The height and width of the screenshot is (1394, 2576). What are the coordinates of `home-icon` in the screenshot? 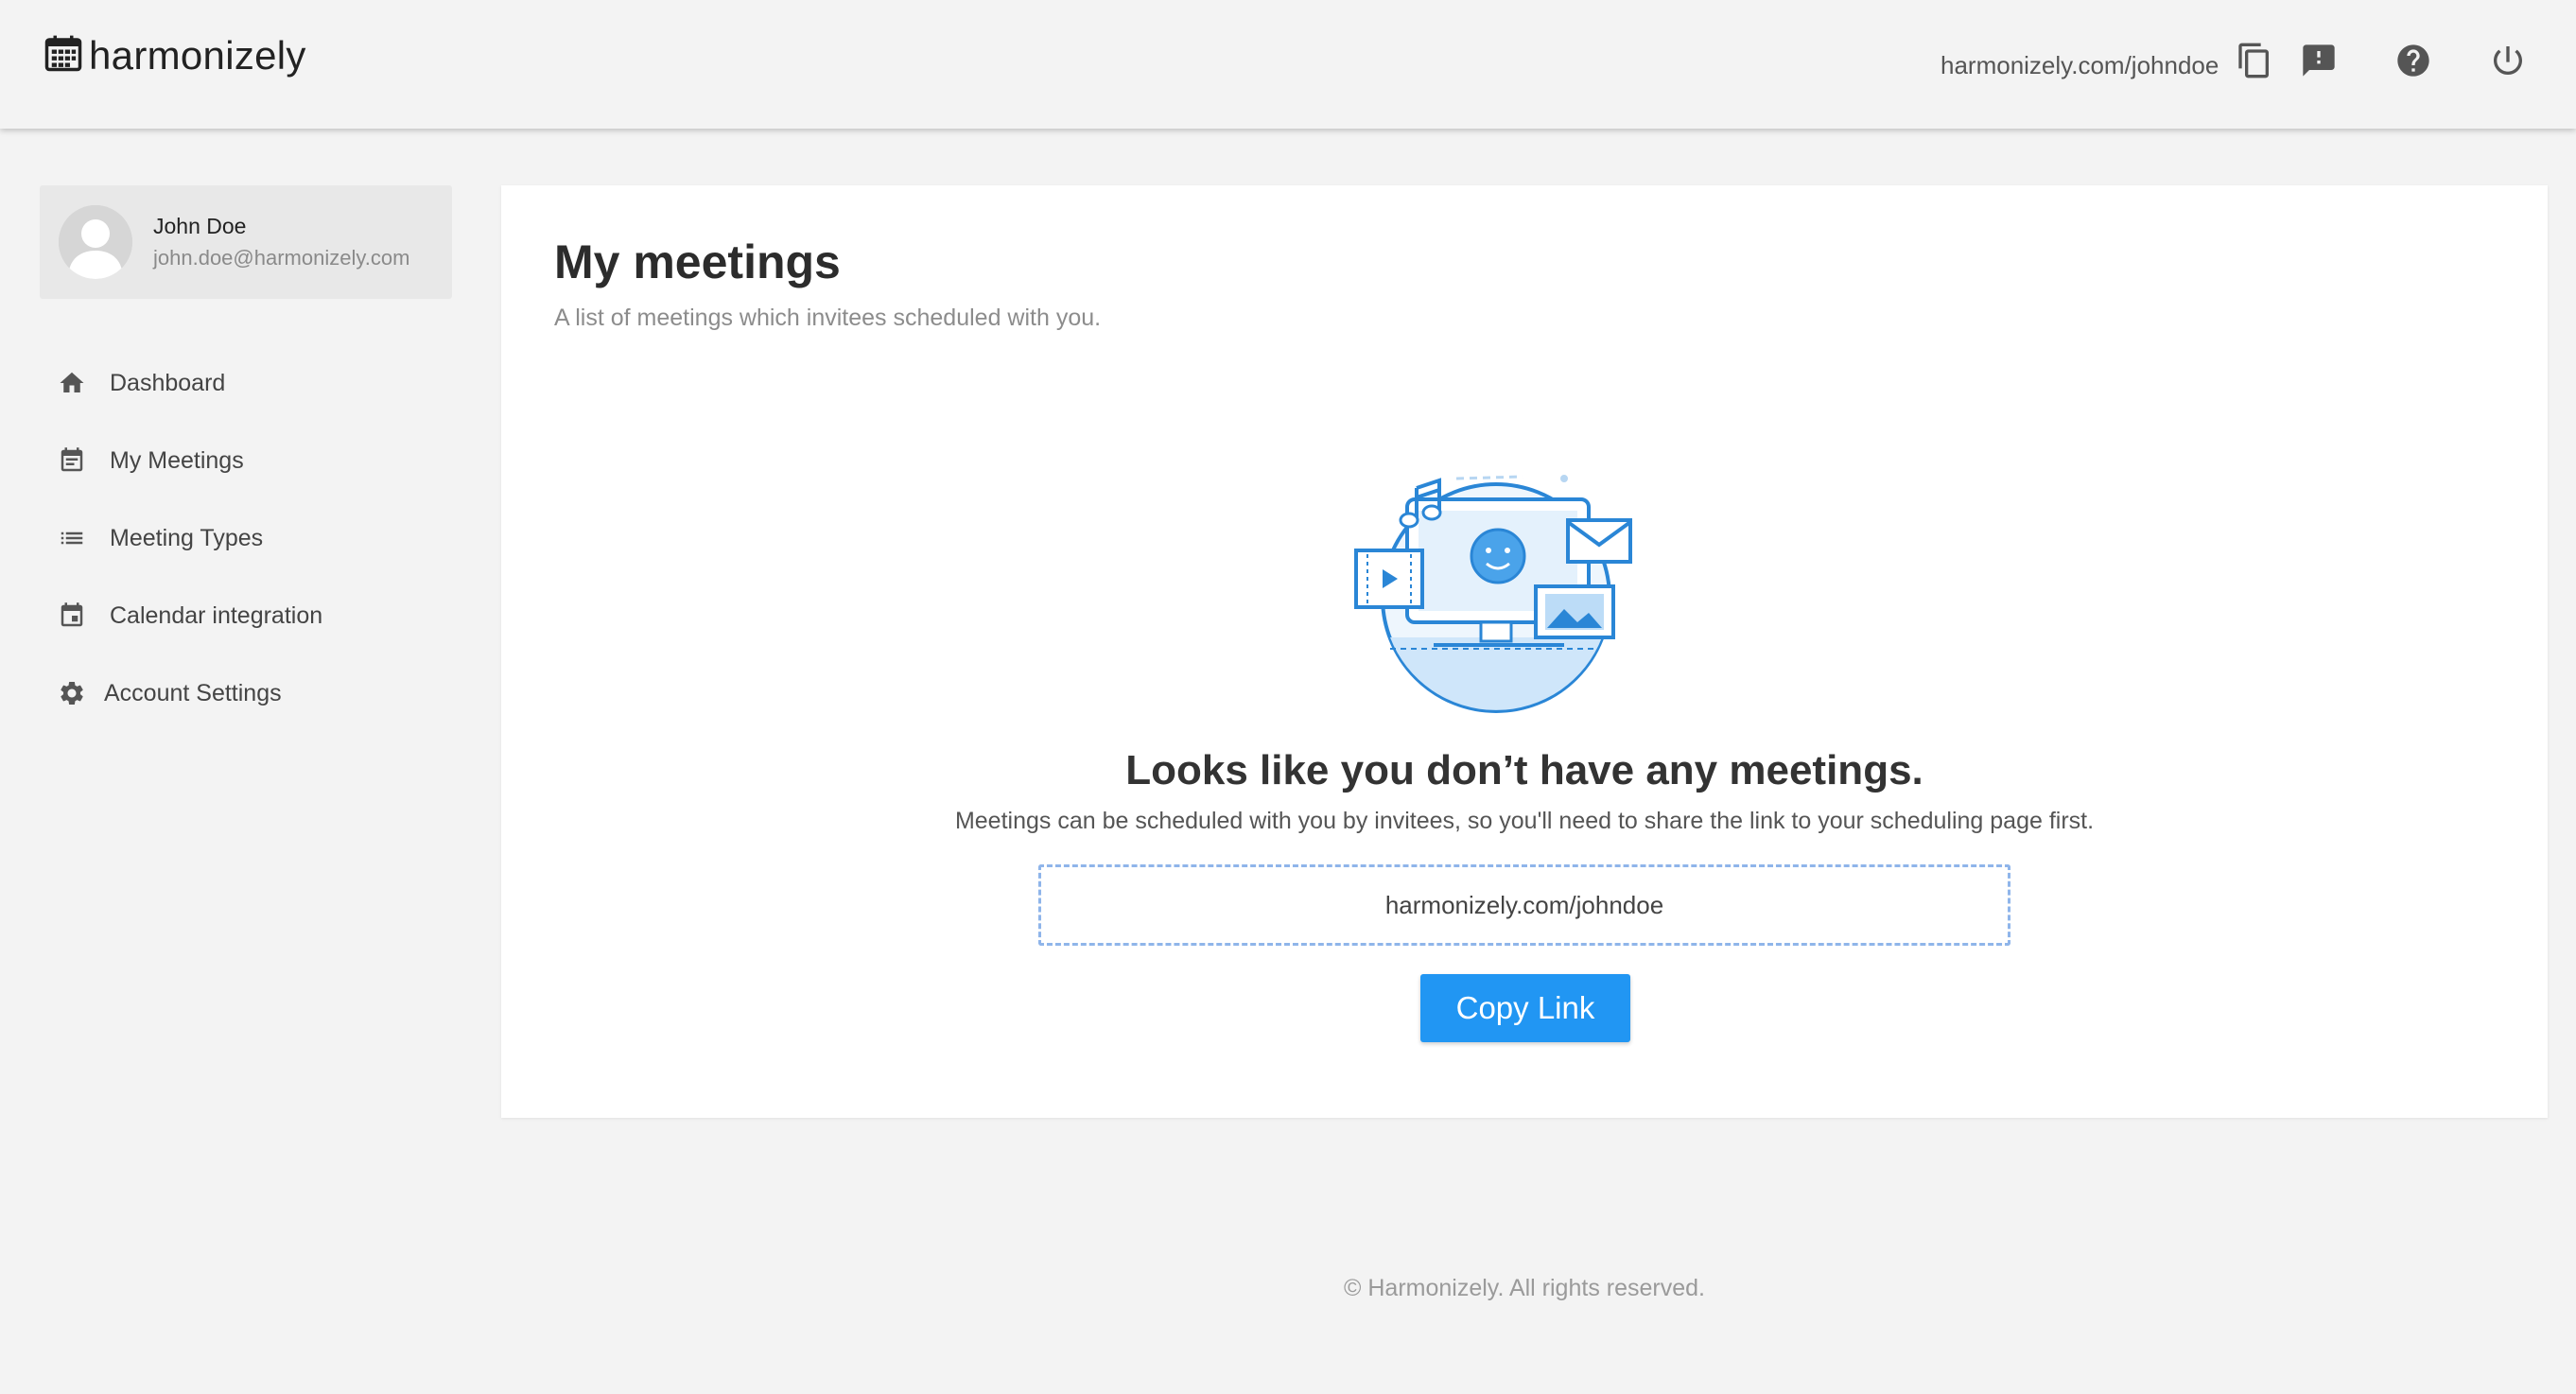 It's located at (72, 383).